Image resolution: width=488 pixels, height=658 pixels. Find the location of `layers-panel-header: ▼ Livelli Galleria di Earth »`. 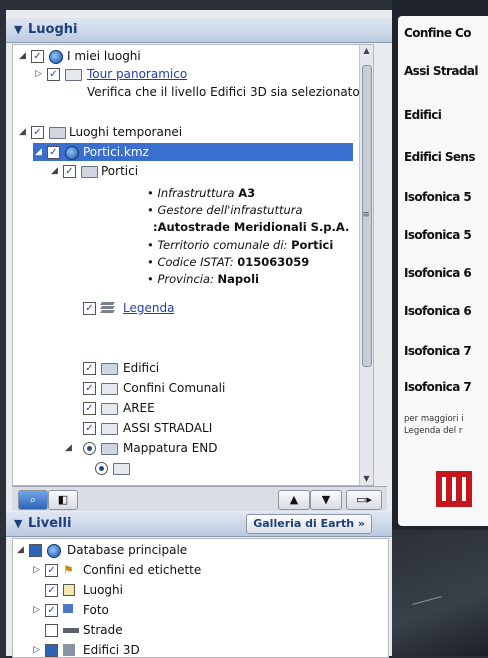

layers-panel-header: ▼ Livelli Galleria di Earth » is located at coordinates (199, 524).